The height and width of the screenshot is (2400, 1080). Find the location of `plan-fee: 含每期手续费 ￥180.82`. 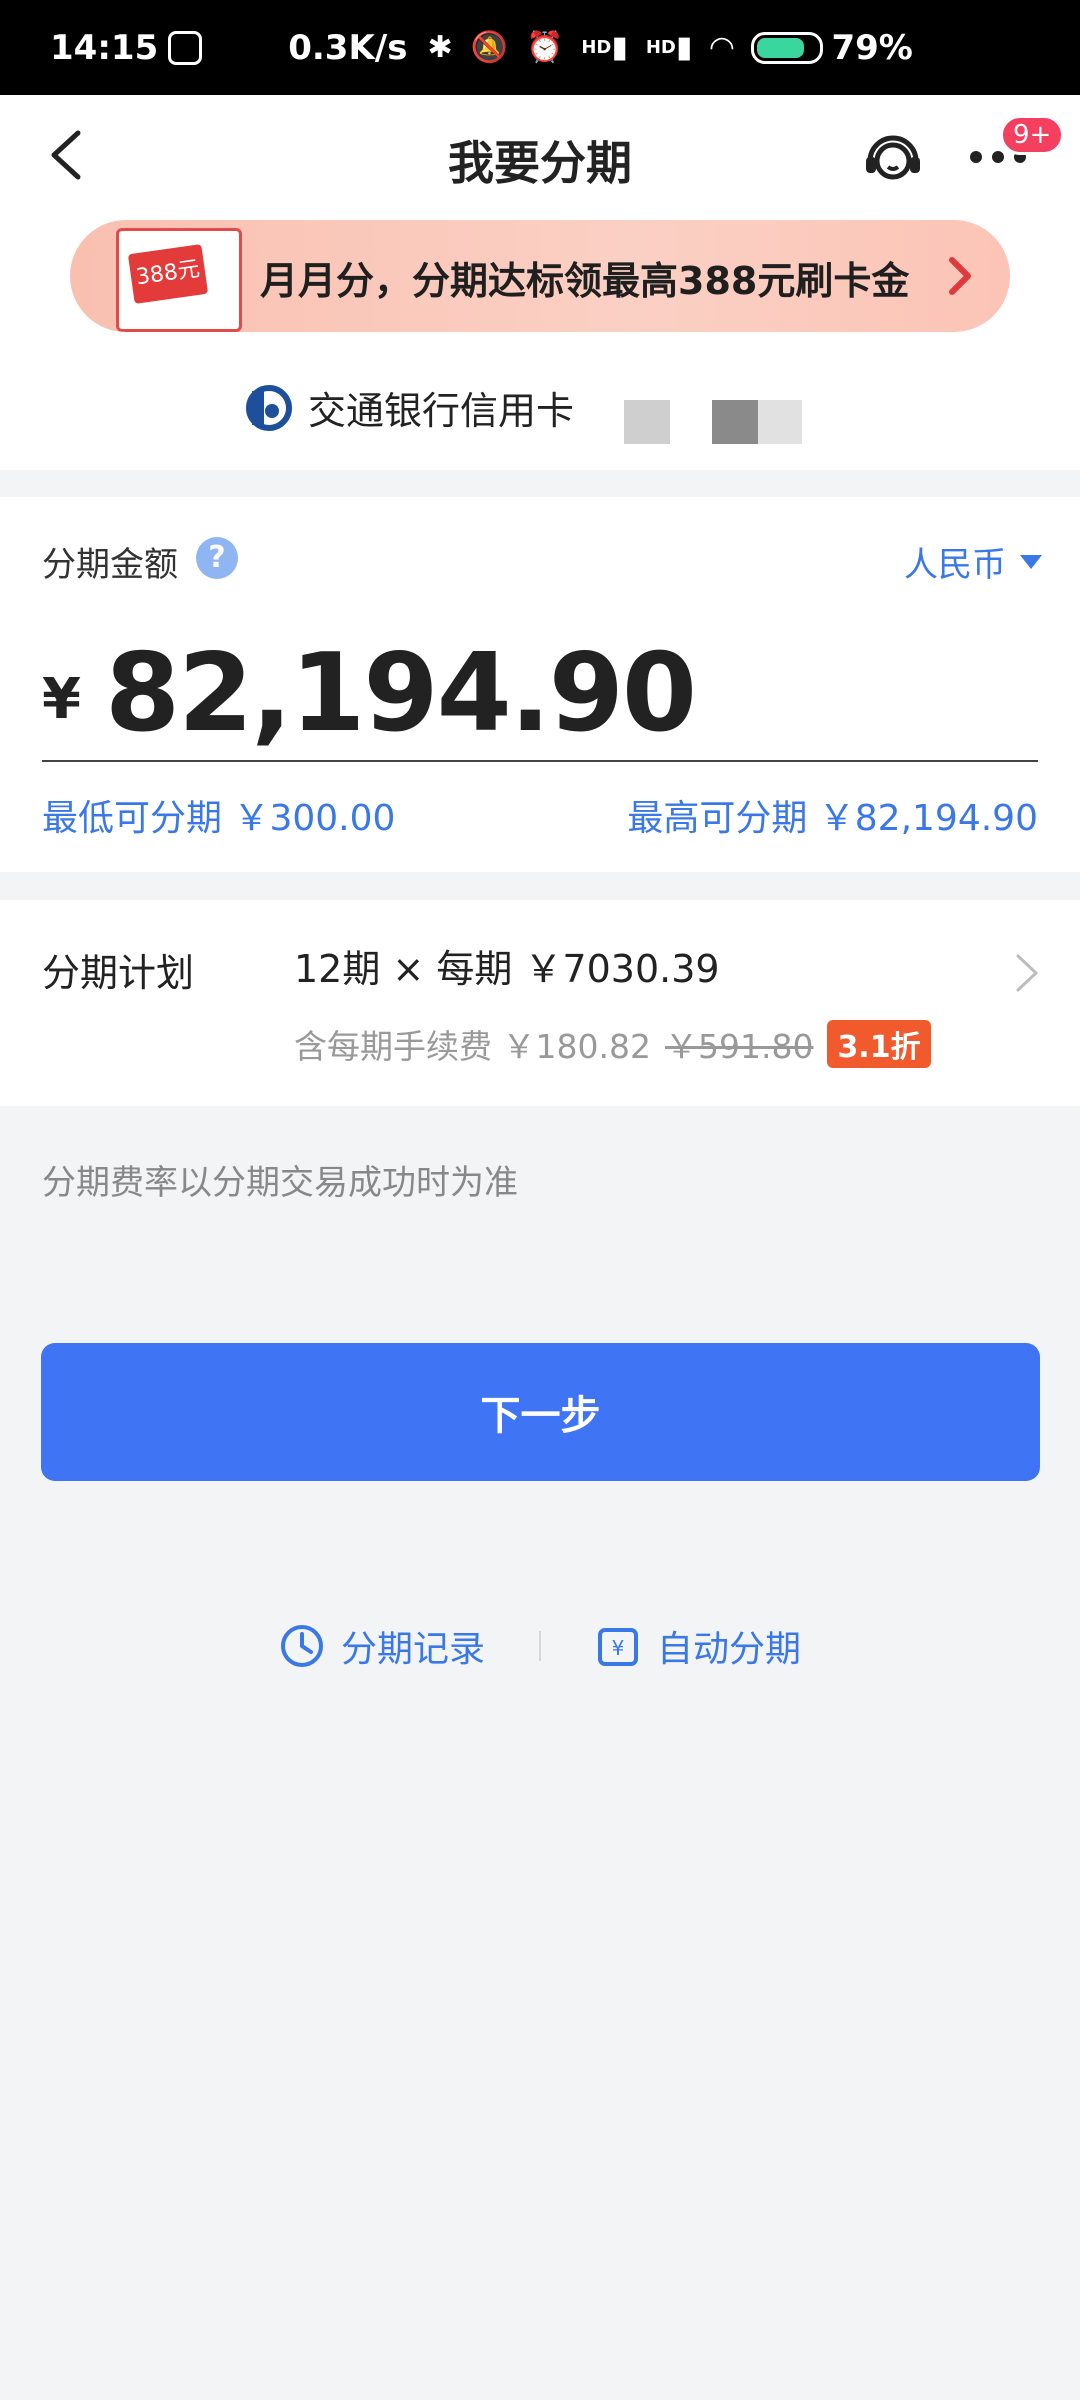

plan-fee: 含每期手续费 ￥180.82 is located at coordinates (472, 1046).